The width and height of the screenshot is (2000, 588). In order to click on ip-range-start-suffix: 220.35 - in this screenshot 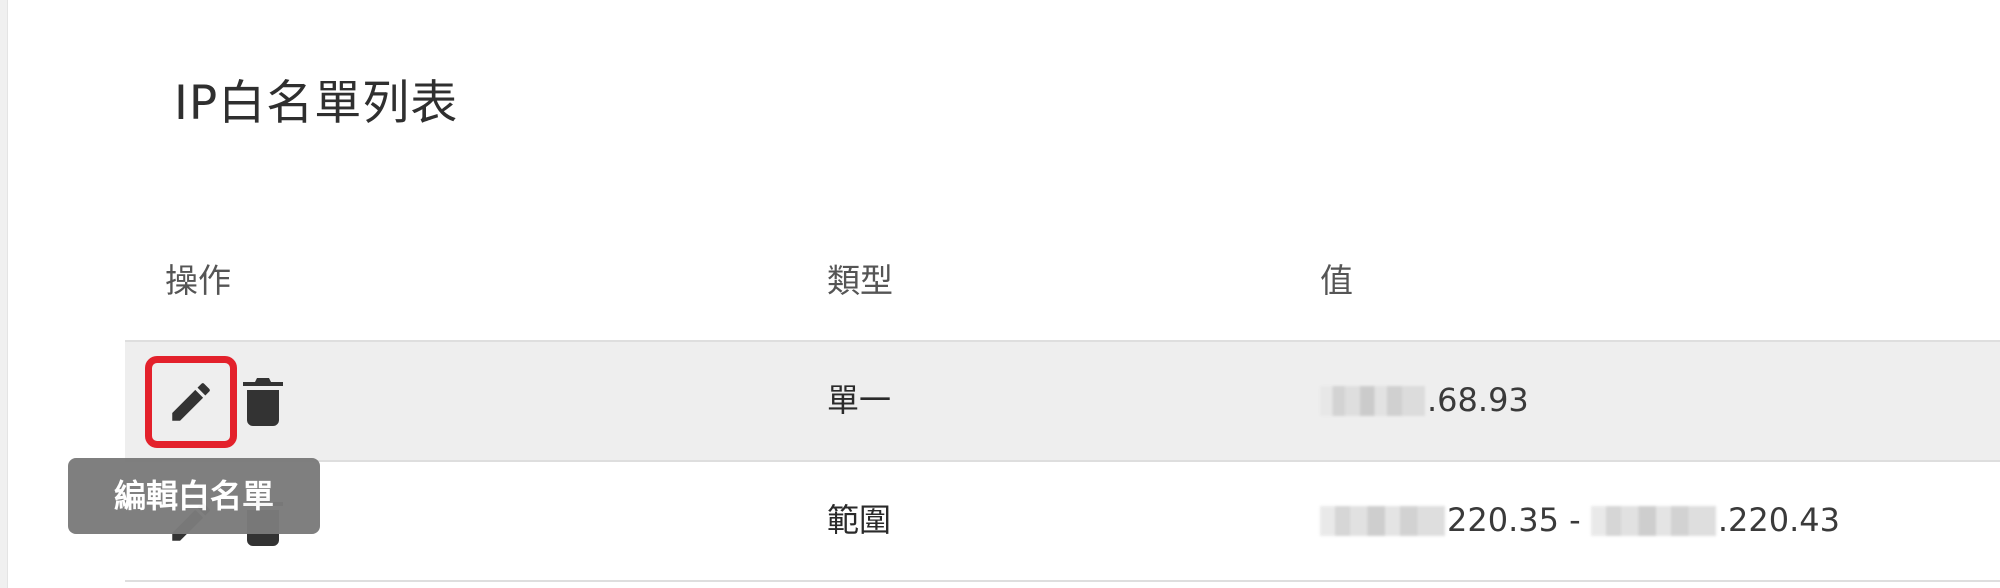, I will do `click(1519, 520)`.